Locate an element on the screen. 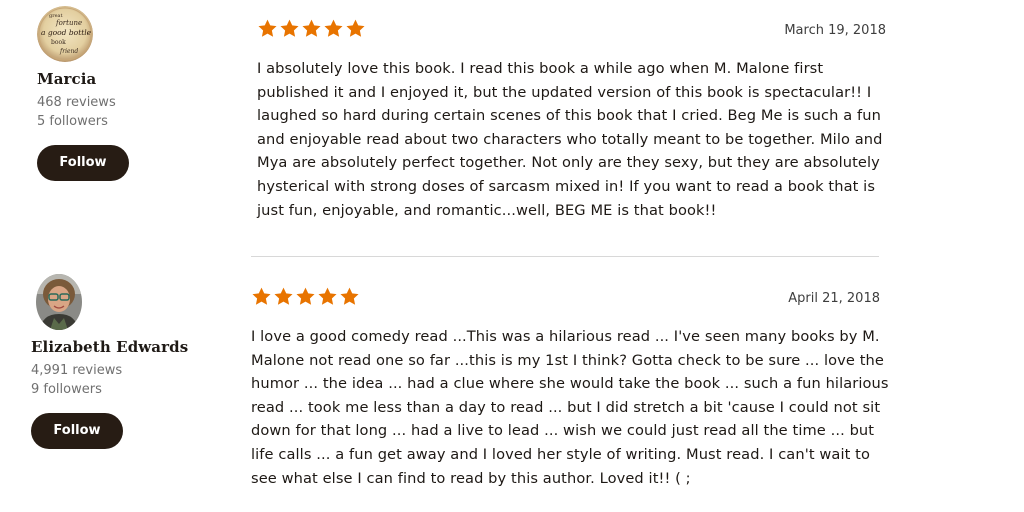 The width and height of the screenshot is (1024, 512). avatar-text-line: fortune is located at coordinates (68, 23).